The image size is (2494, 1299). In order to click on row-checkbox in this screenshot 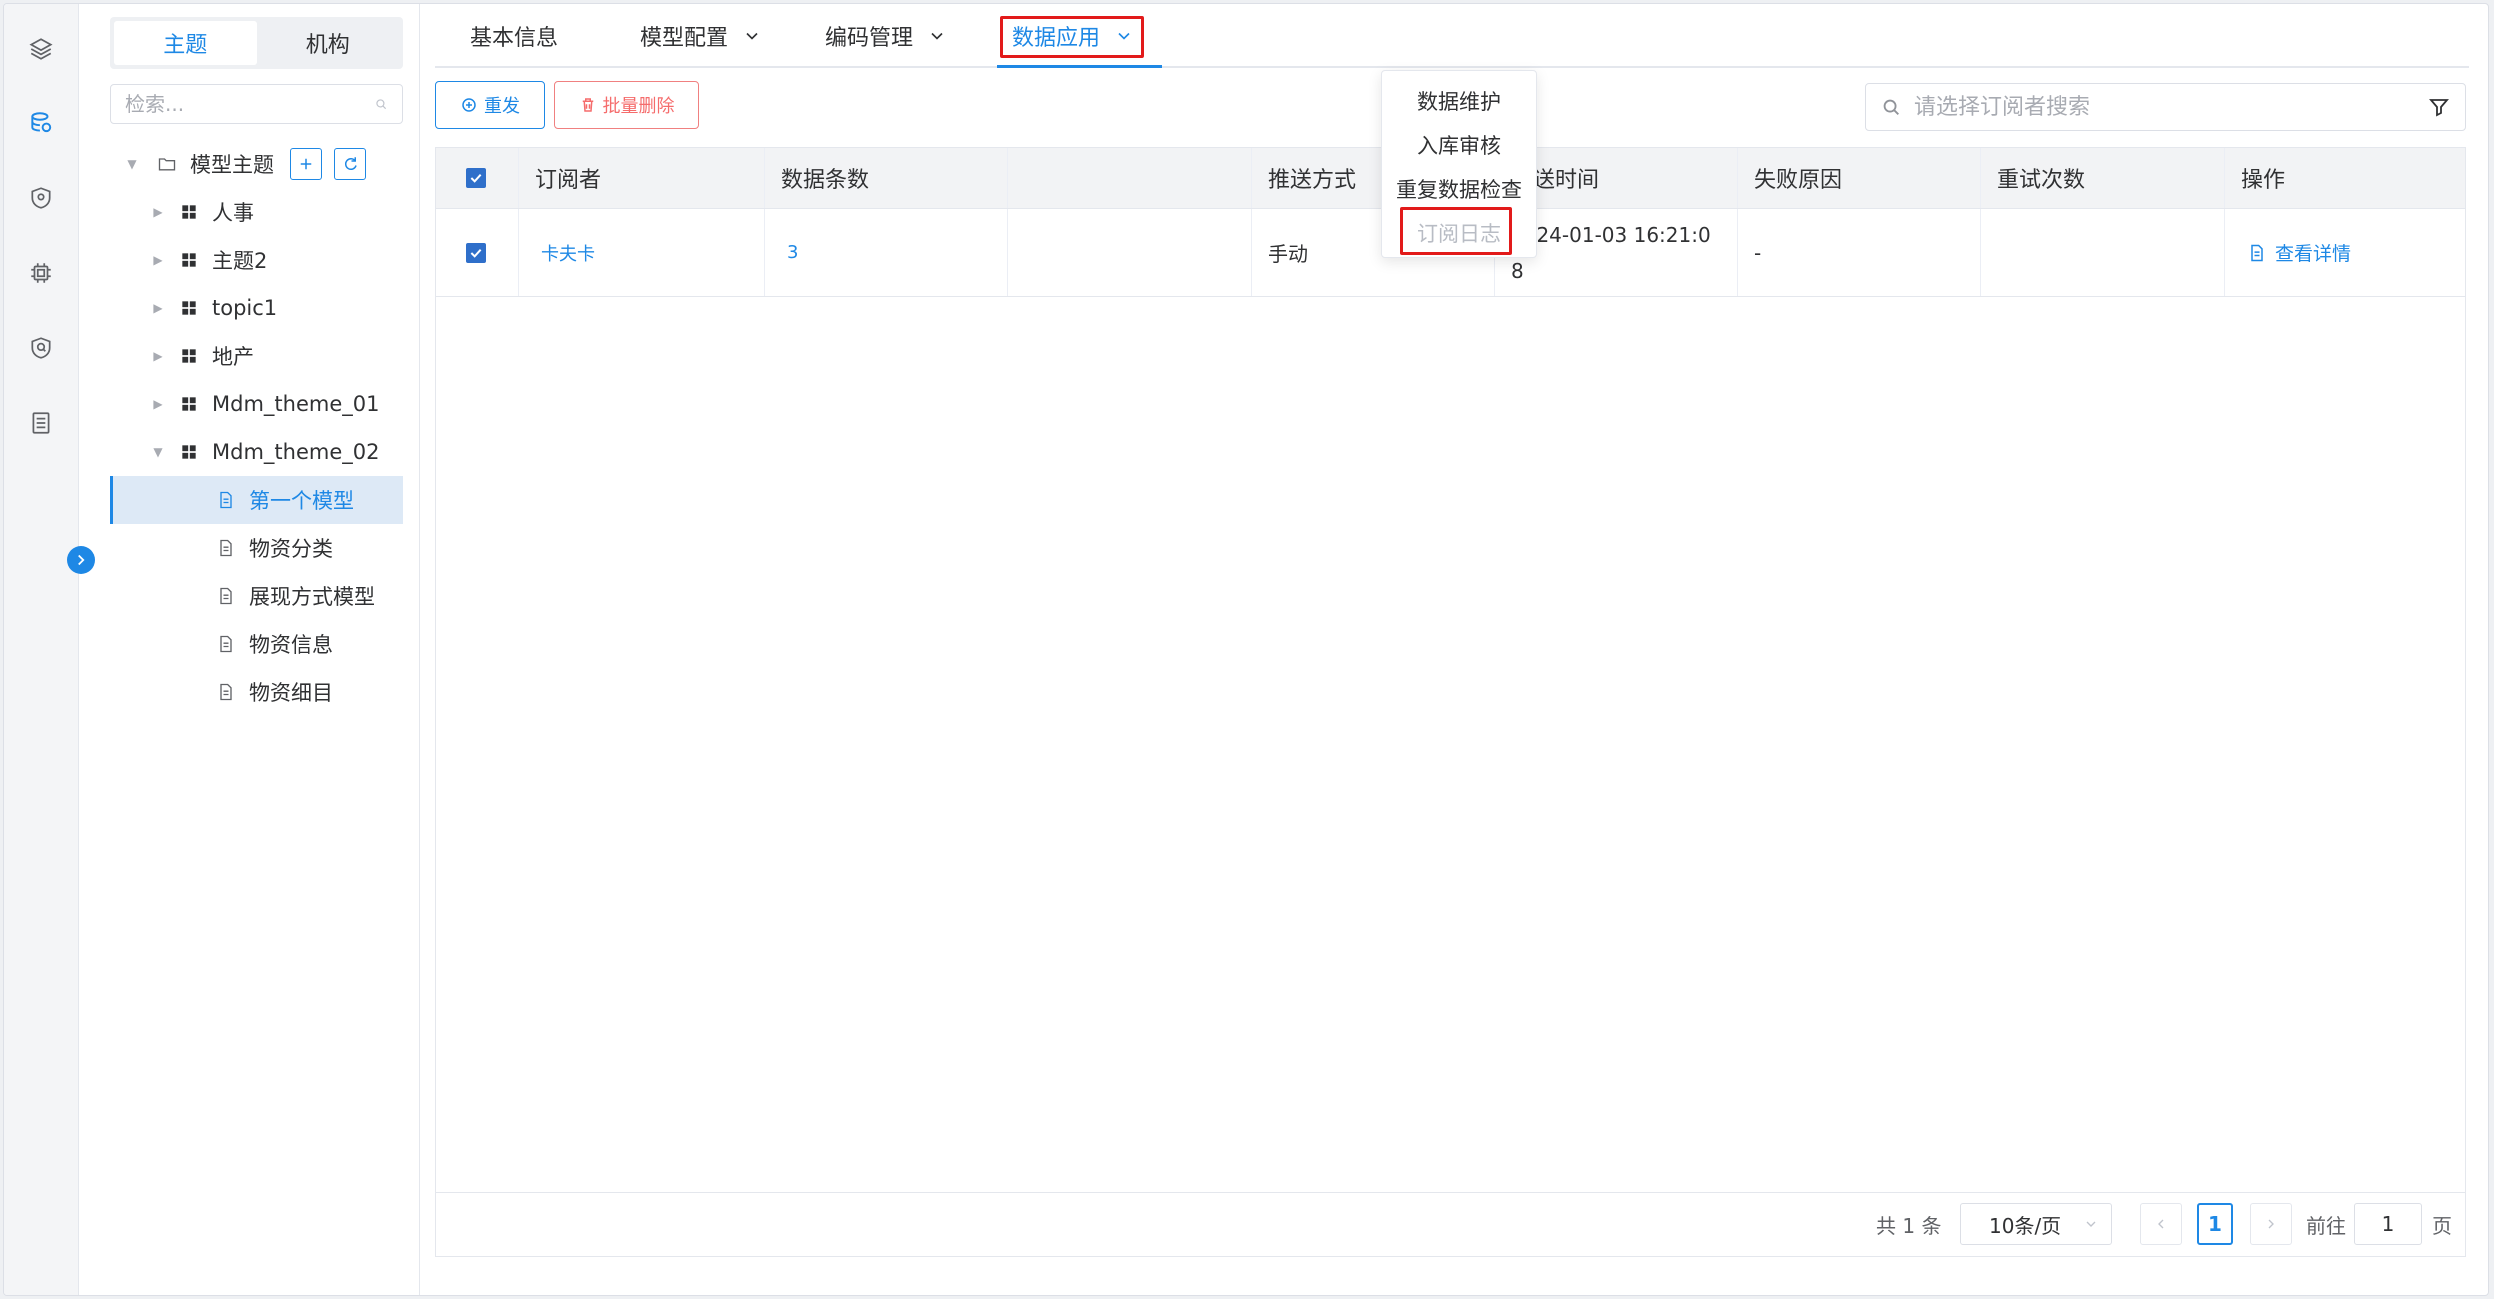, I will do `click(476, 252)`.